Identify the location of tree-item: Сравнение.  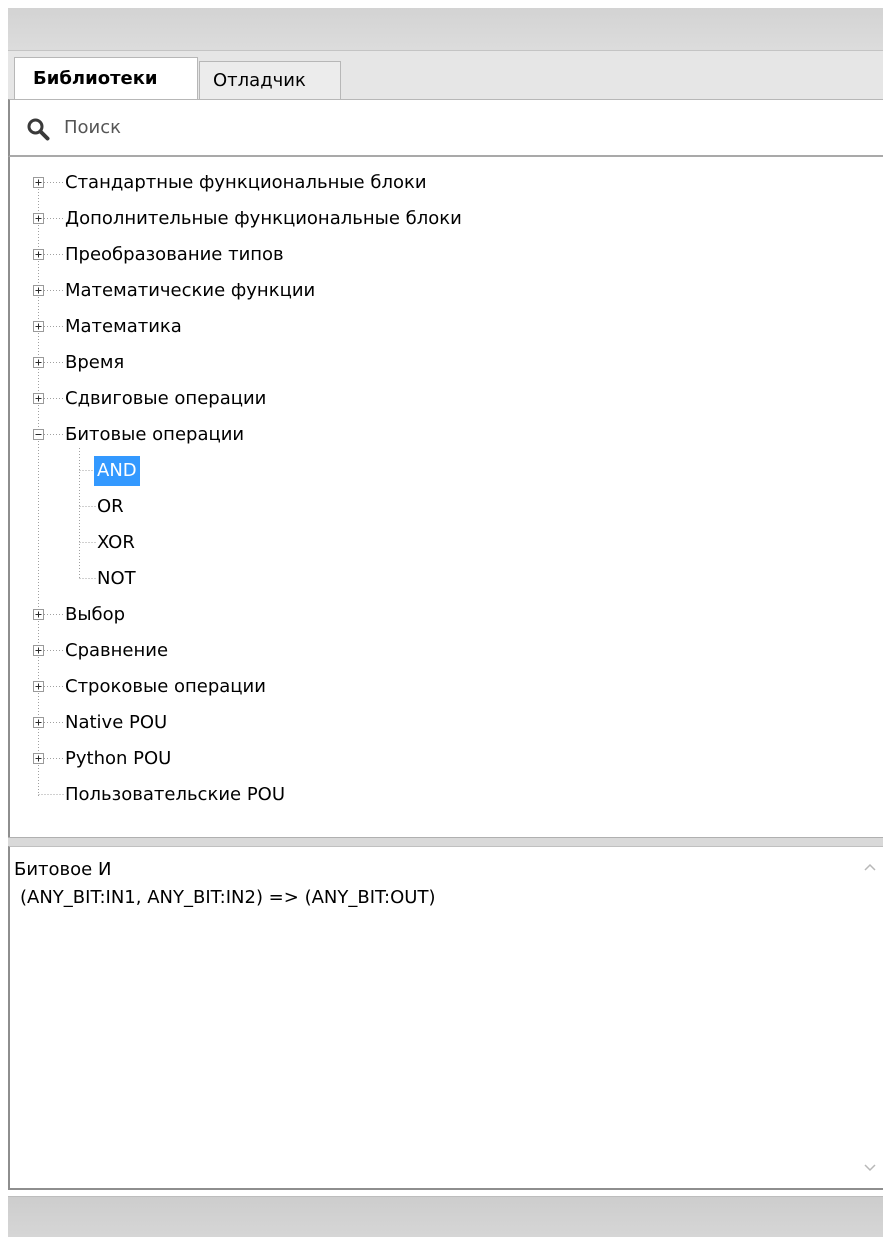
(116, 651).